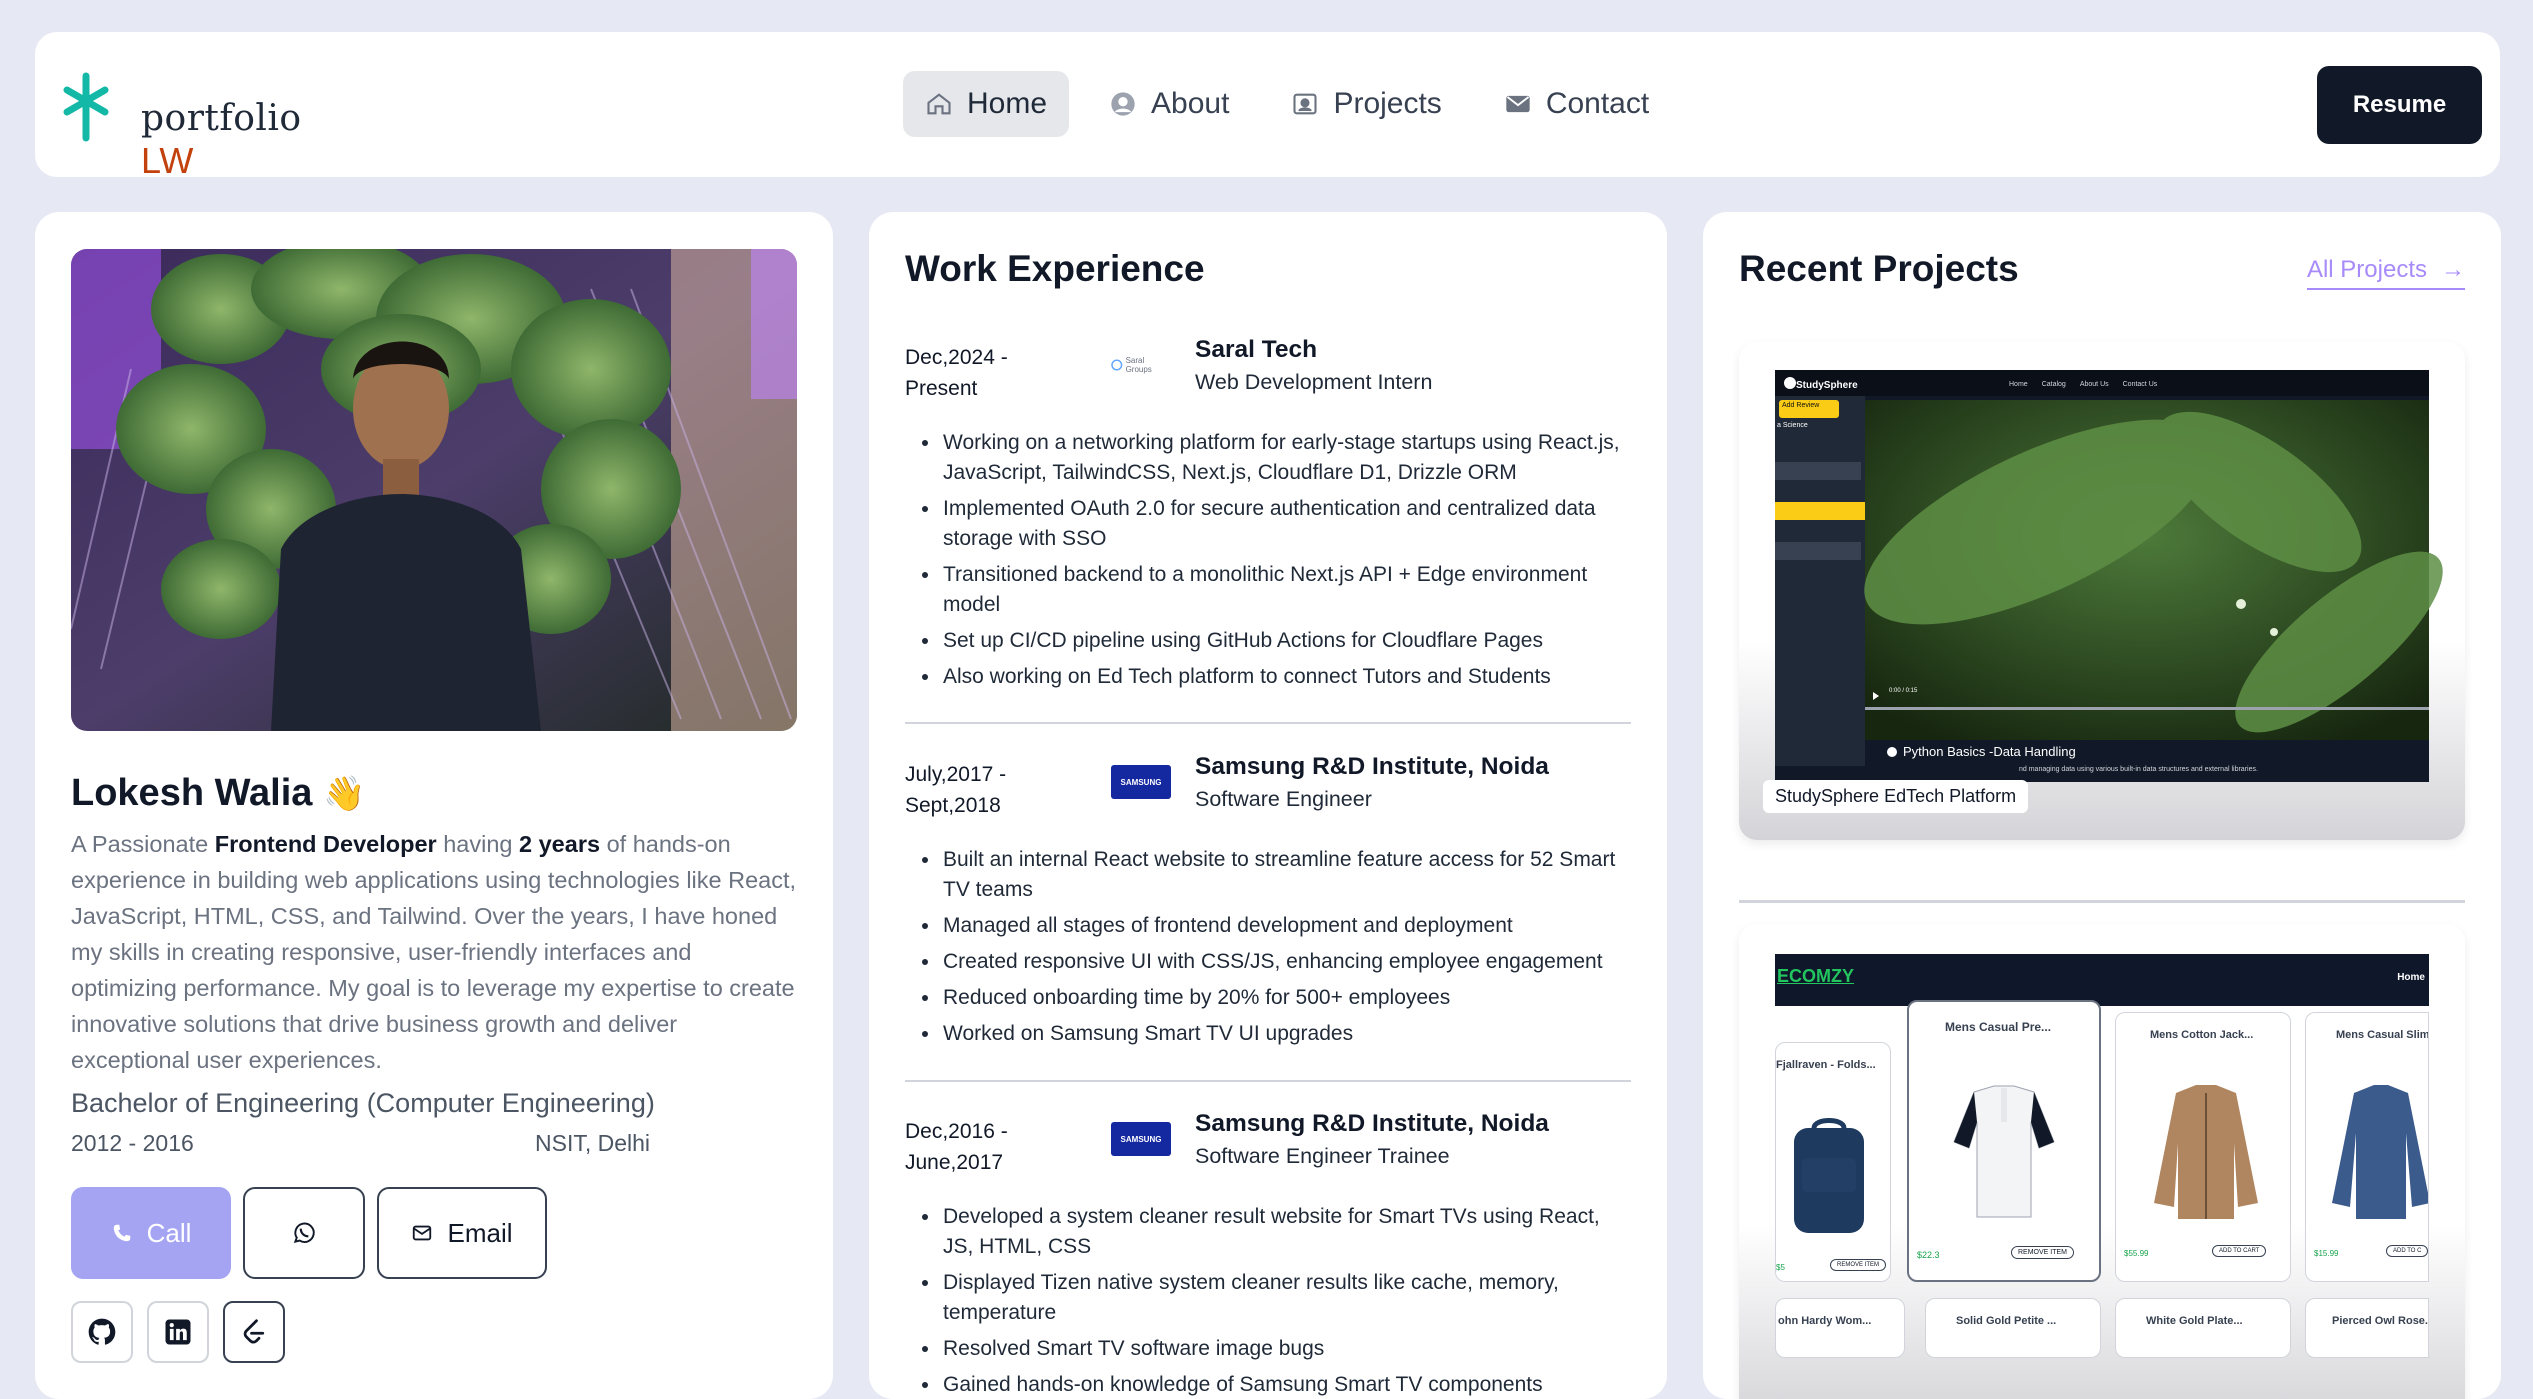 The image size is (2533, 1399). I want to click on studysphere-menu-item: Home, so click(2018, 384).